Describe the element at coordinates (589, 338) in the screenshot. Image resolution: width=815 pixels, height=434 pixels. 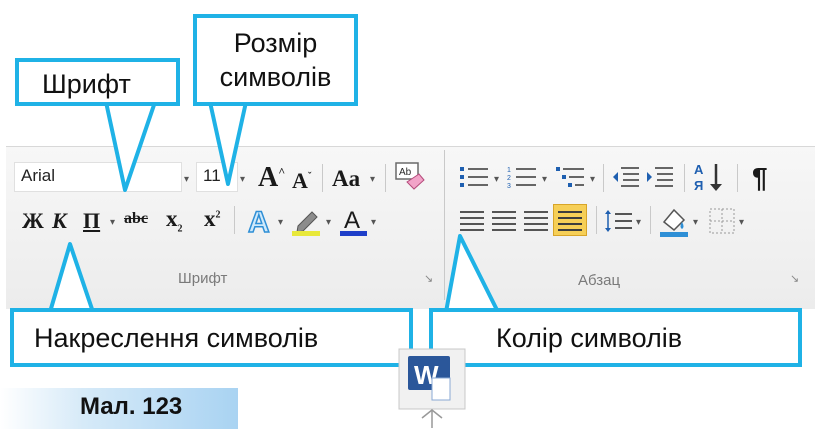
I see `callout-color-text: Колір символів` at that location.